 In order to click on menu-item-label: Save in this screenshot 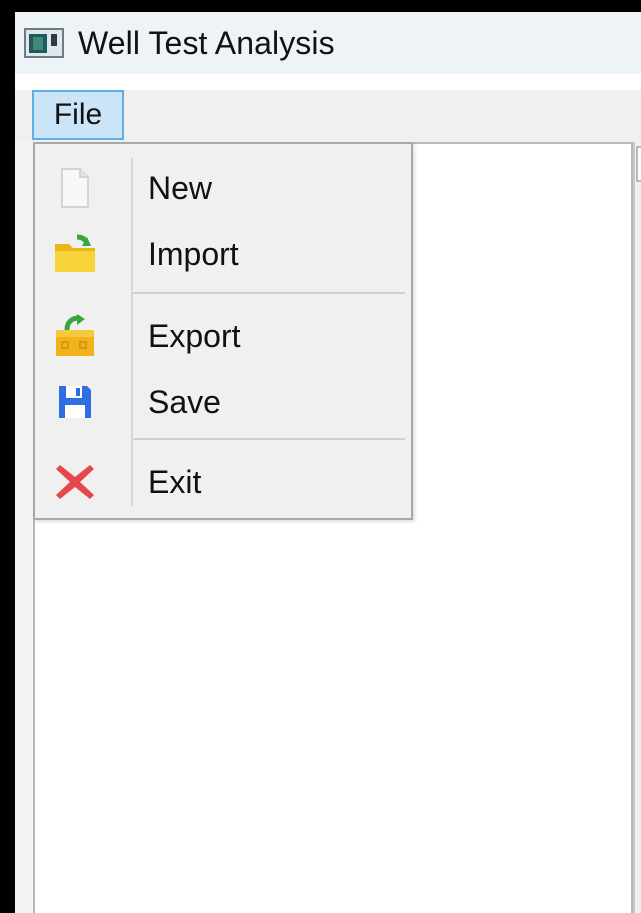, I will do `click(184, 401)`.